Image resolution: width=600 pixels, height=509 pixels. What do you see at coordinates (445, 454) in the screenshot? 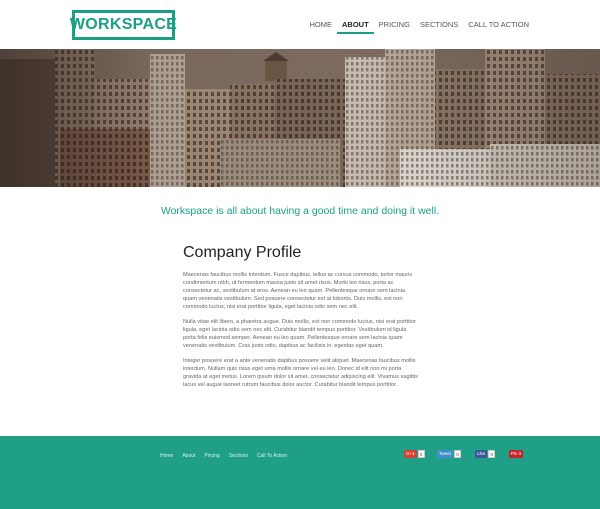
I see `tweet-label: Tweet` at bounding box center [445, 454].